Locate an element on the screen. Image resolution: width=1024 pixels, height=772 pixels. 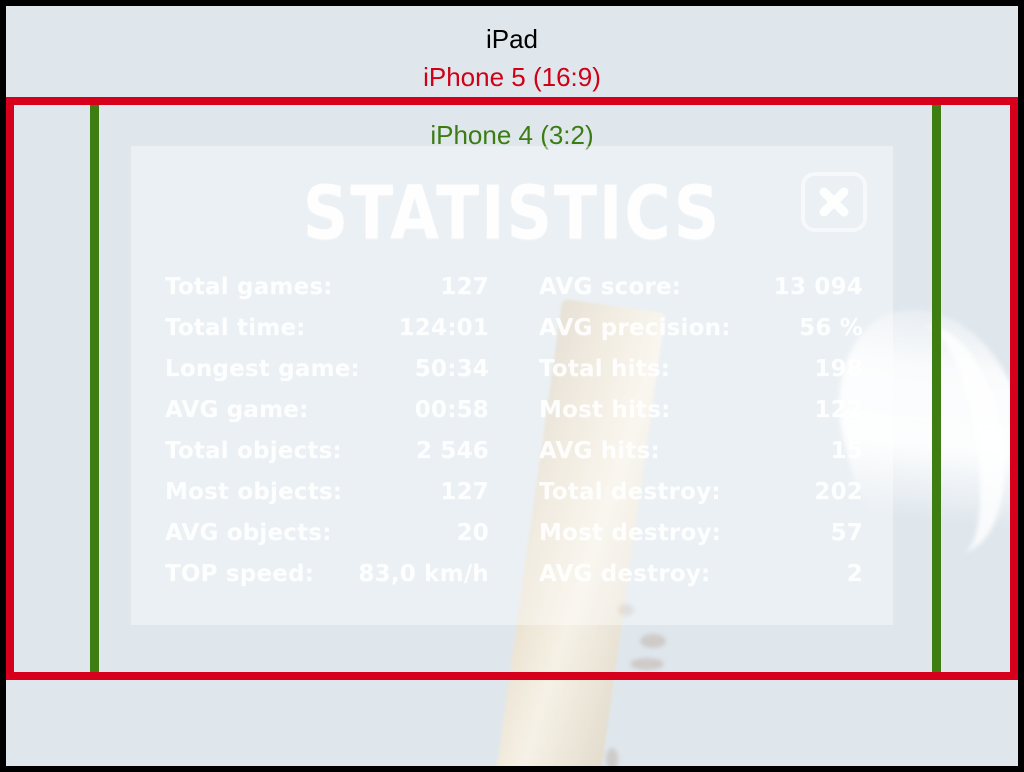
stat-value: 56 % is located at coordinates (831, 328).